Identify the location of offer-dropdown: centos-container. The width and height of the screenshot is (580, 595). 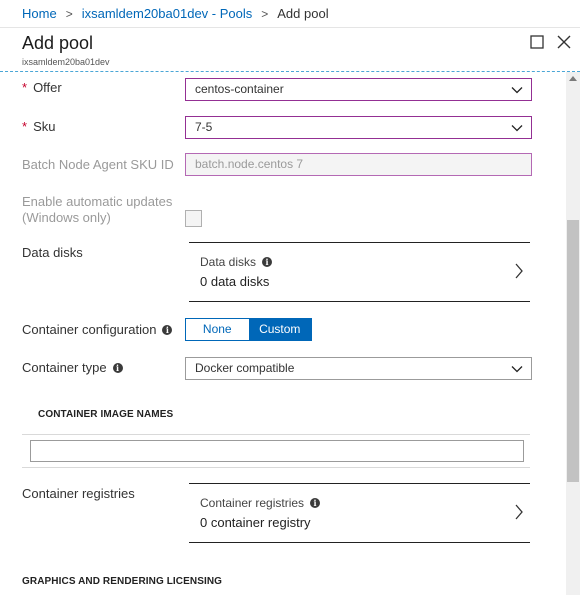
(358, 89).